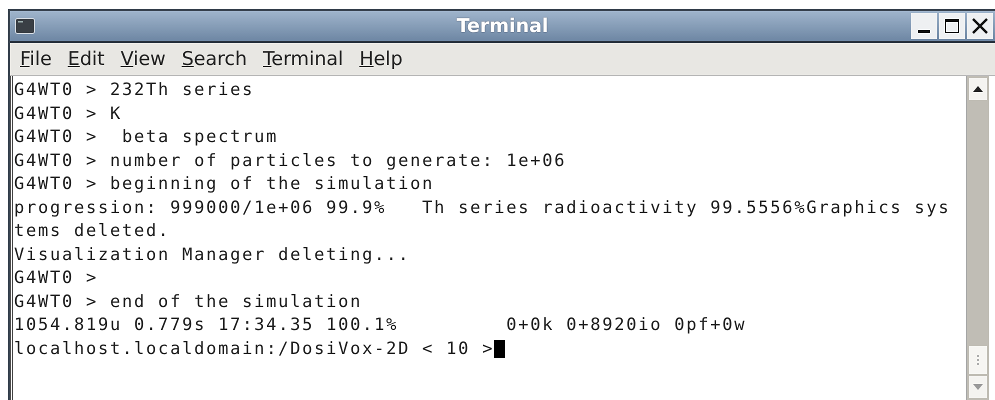  Describe the element at coordinates (188, 302) in the screenshot. I see `terminal-line: G4WT0 > end of the simulation` at that location.